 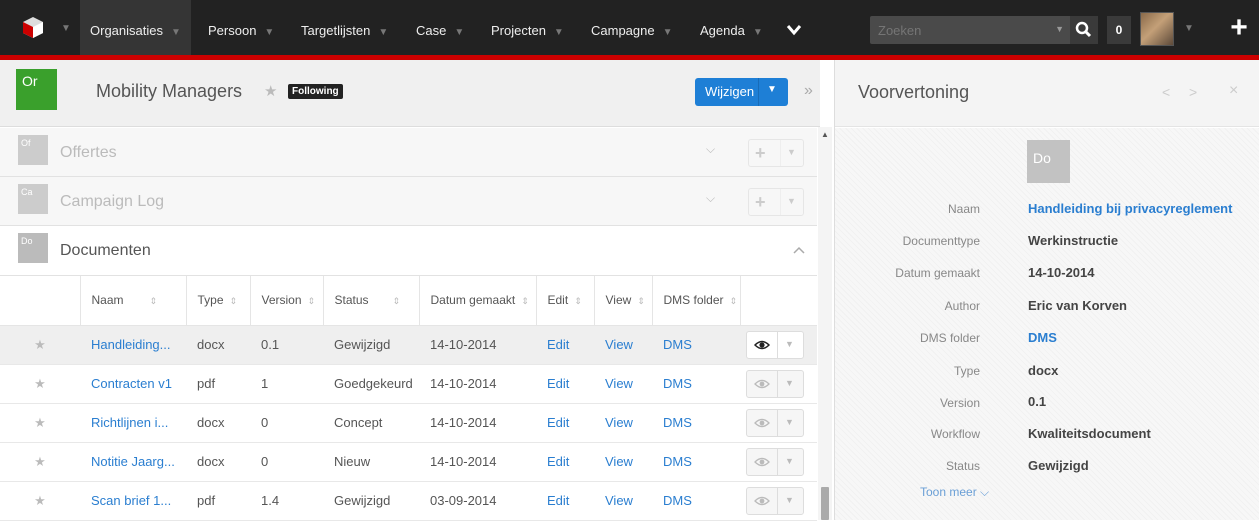 What do you see at coordinates (1166, 92) in the screenshot?
I see `previous-arrow-icon: <` at bounding box center [1166, 92].